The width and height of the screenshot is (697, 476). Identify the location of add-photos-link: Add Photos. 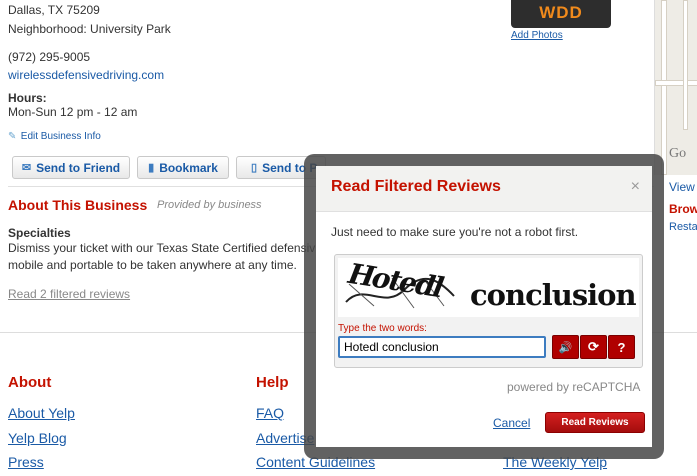
(537, 35).